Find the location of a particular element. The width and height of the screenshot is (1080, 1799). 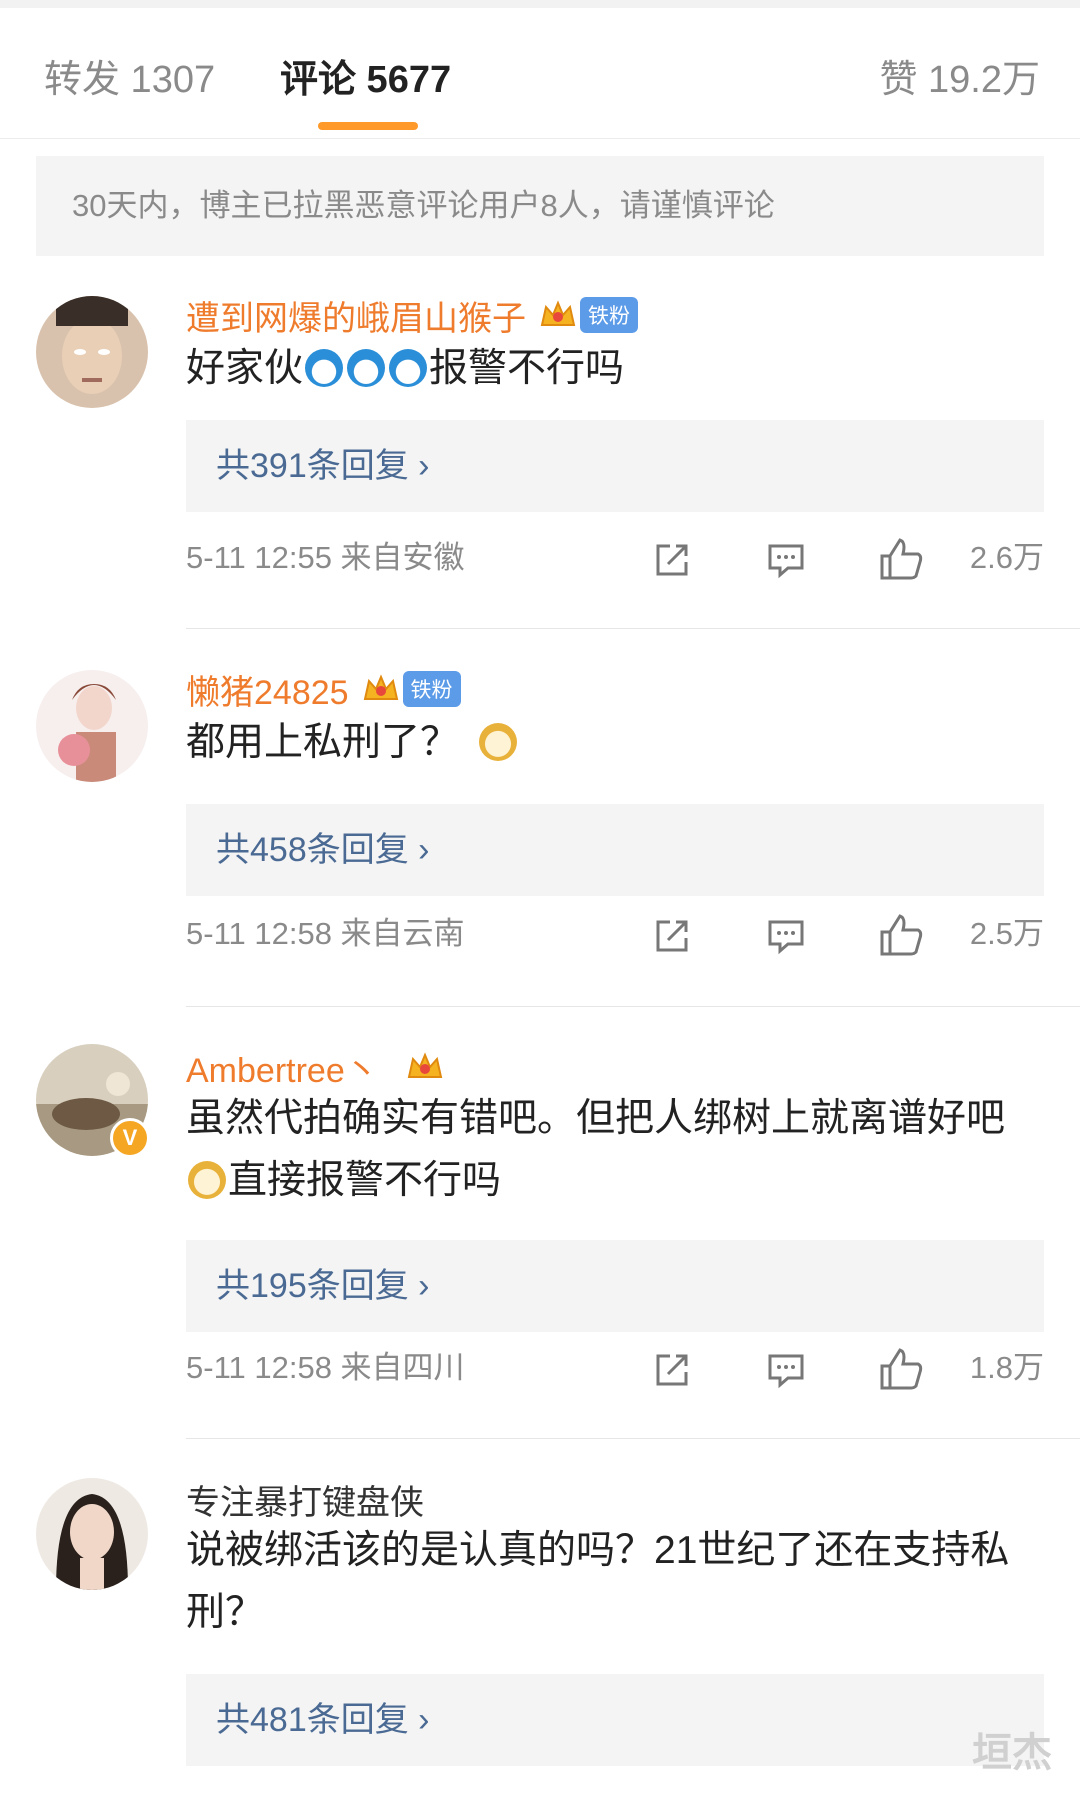

comment-text: 报警不行吗 is located at coordinates (527, 368).